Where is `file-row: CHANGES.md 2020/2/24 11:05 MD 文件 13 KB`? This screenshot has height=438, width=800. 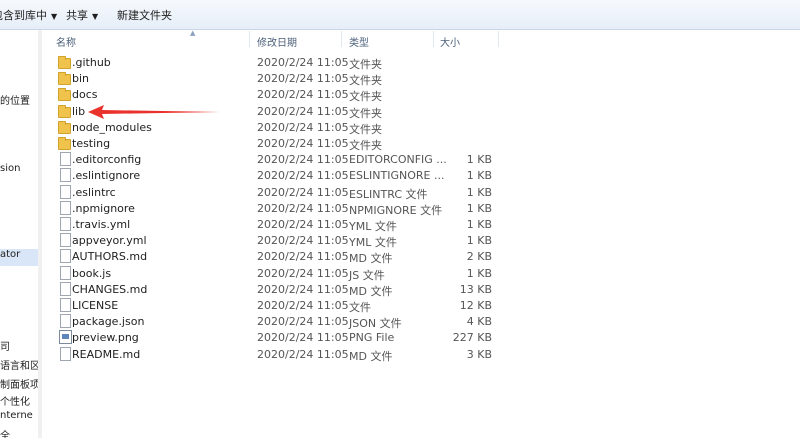 file-row: CHANGES.md 2020/2/24 11:05 MD 文件 13 KB is located at coordinates (272, 289).